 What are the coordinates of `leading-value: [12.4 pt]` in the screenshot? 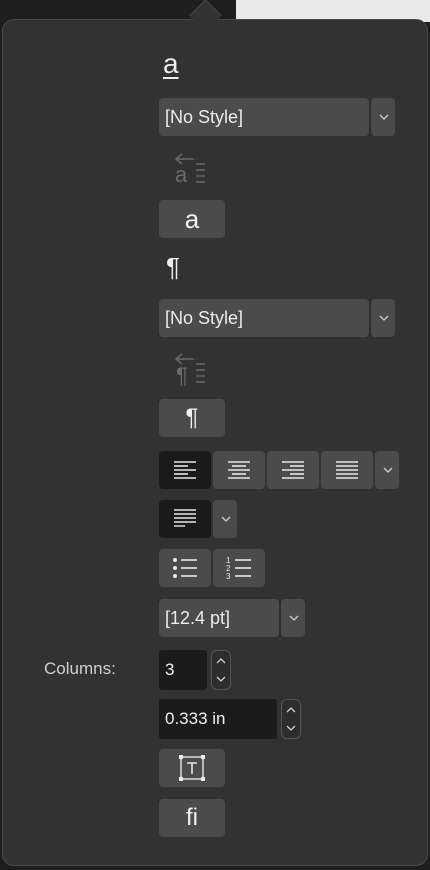 It's located at (198, 617).